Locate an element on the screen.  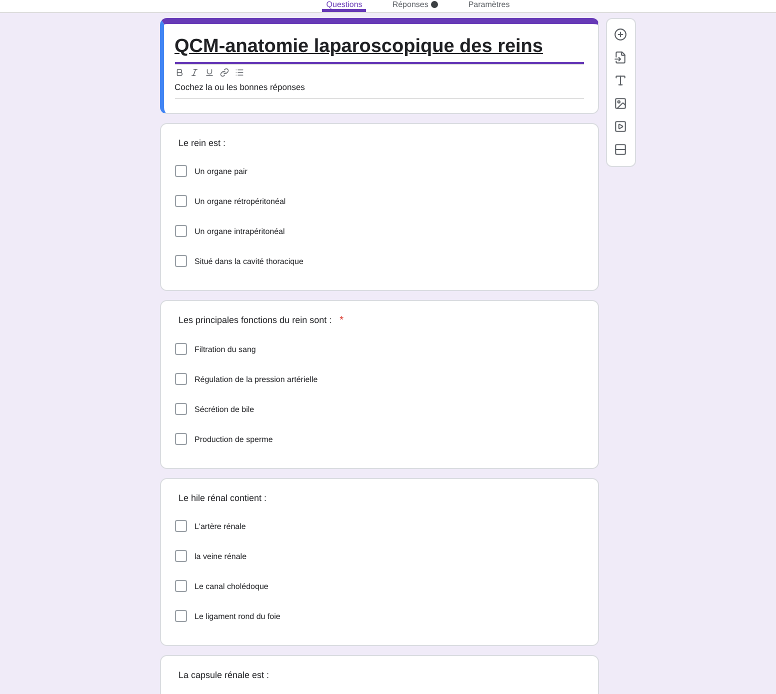
tab: Questions is located at coordinates (344, 6).